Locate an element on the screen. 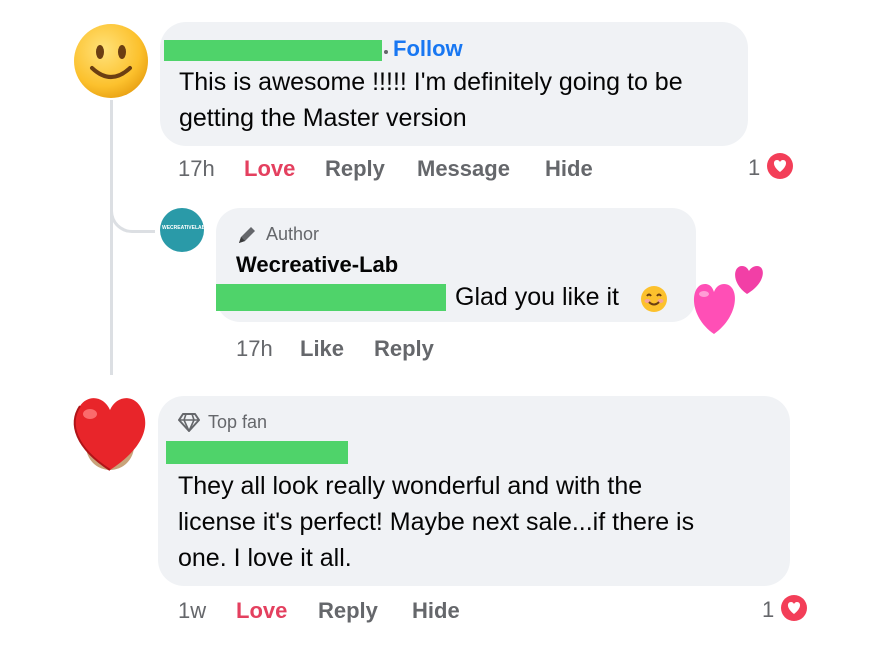  red-heart-icon is located at coordinates (109, 434).